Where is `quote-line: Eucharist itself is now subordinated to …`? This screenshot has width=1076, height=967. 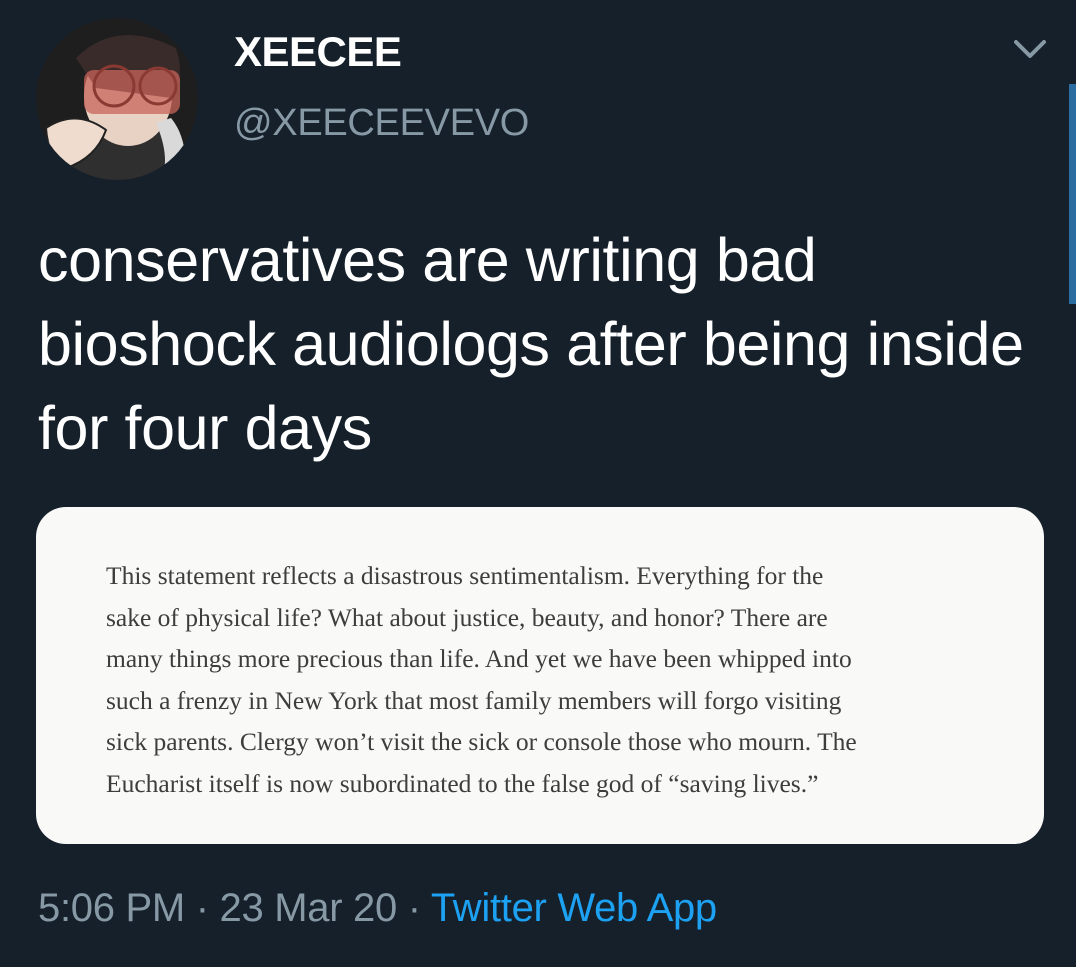
quote-line: Eucharist itself is now subordinated to … is located at coordinates (462, 783).